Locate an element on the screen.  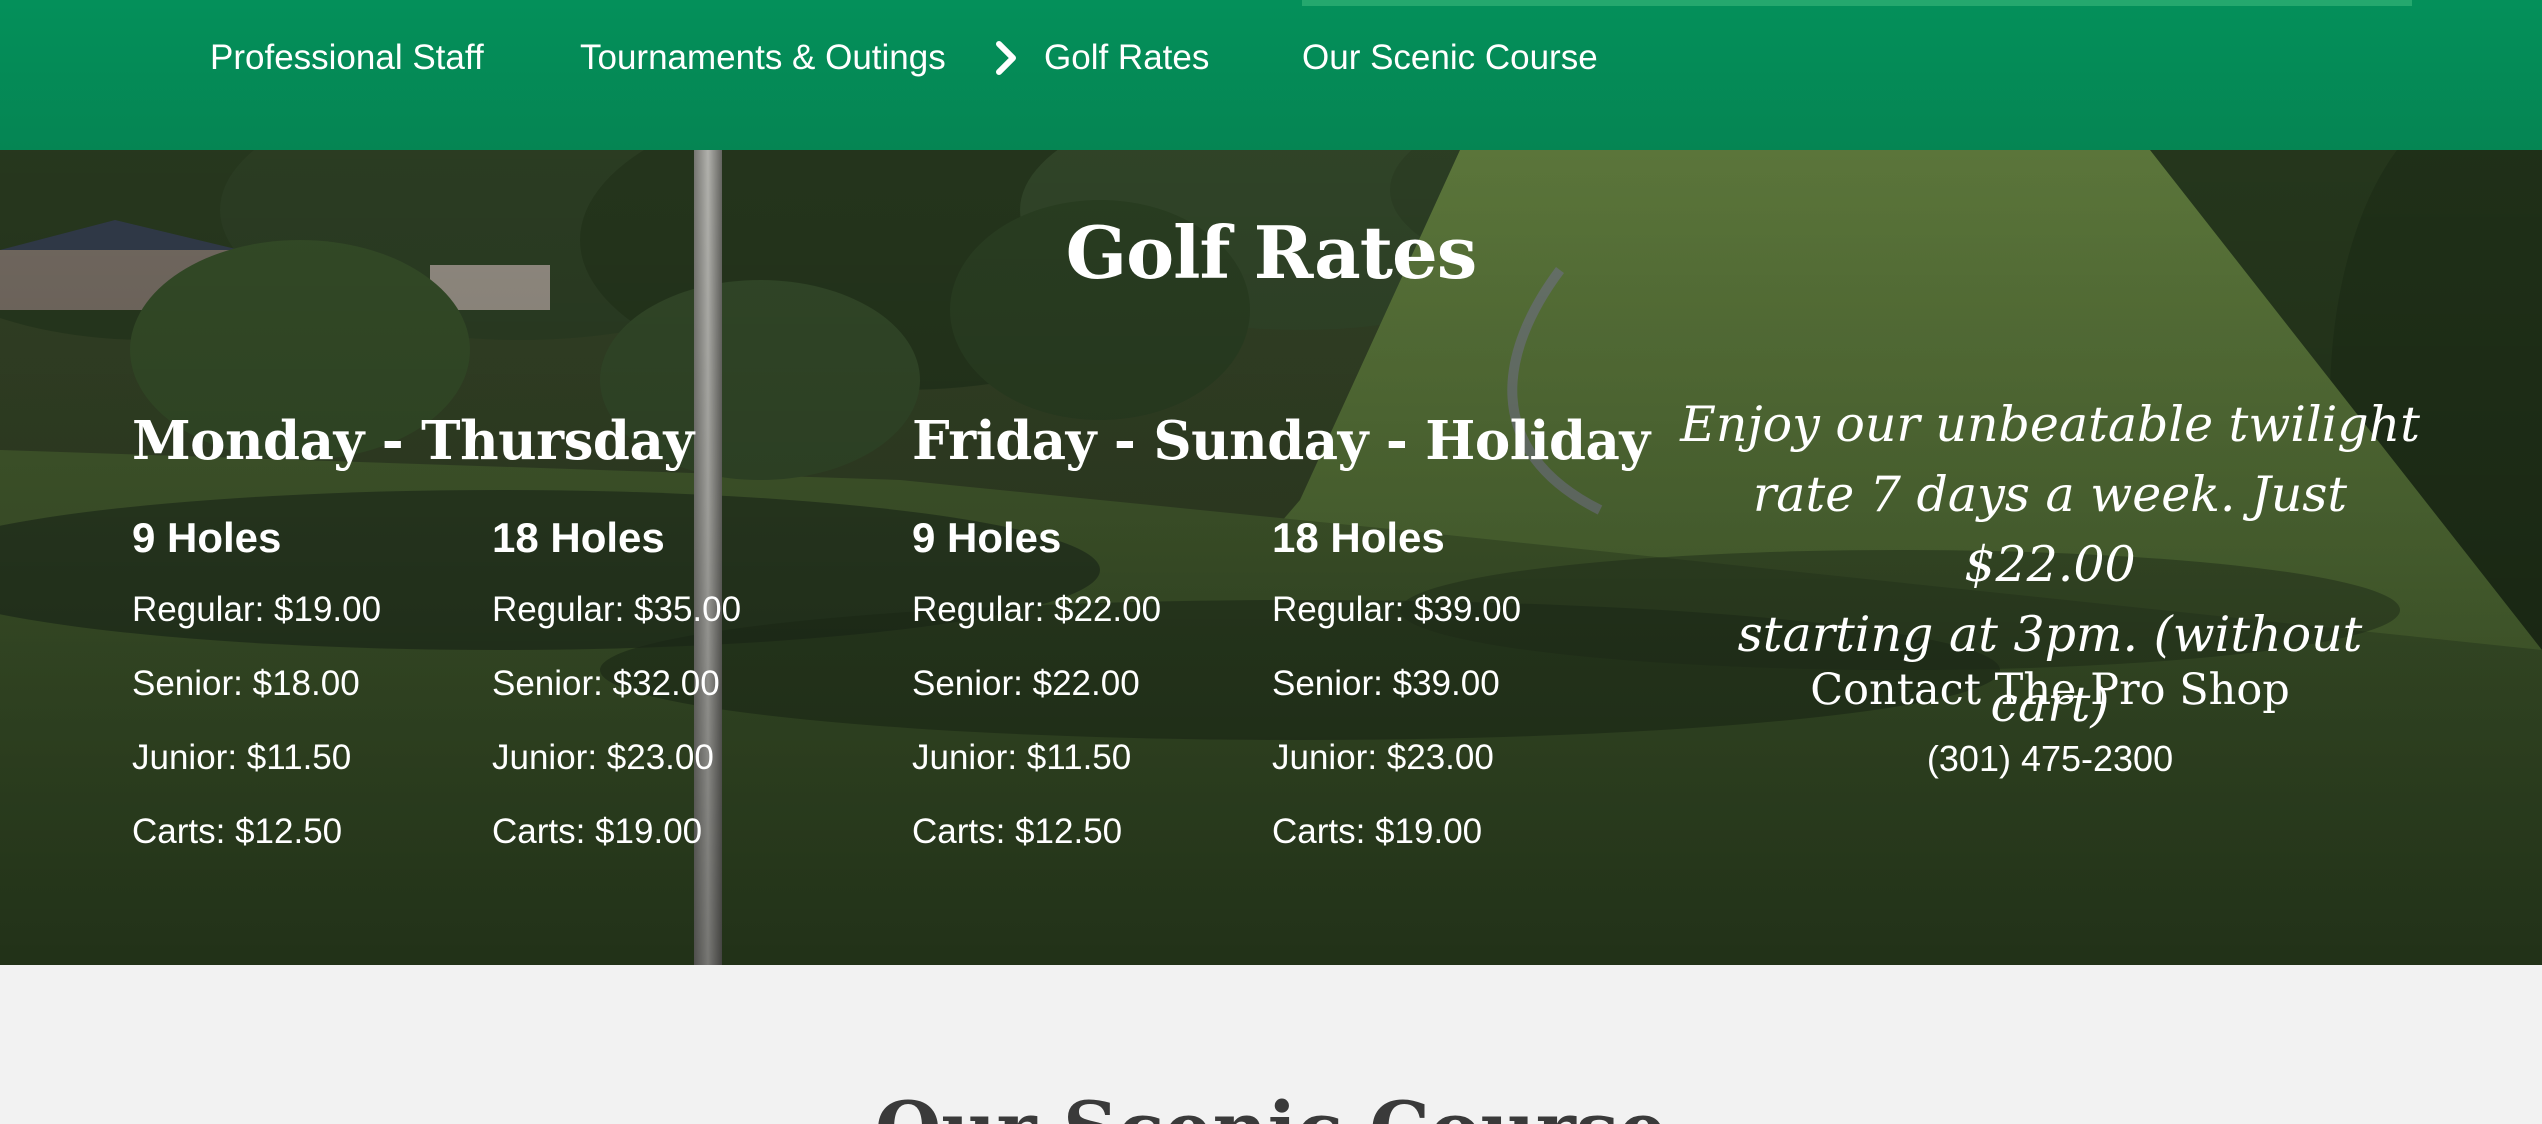
scenic-course-section: Our Scenic Course is located at coordinates (1271, 1044).